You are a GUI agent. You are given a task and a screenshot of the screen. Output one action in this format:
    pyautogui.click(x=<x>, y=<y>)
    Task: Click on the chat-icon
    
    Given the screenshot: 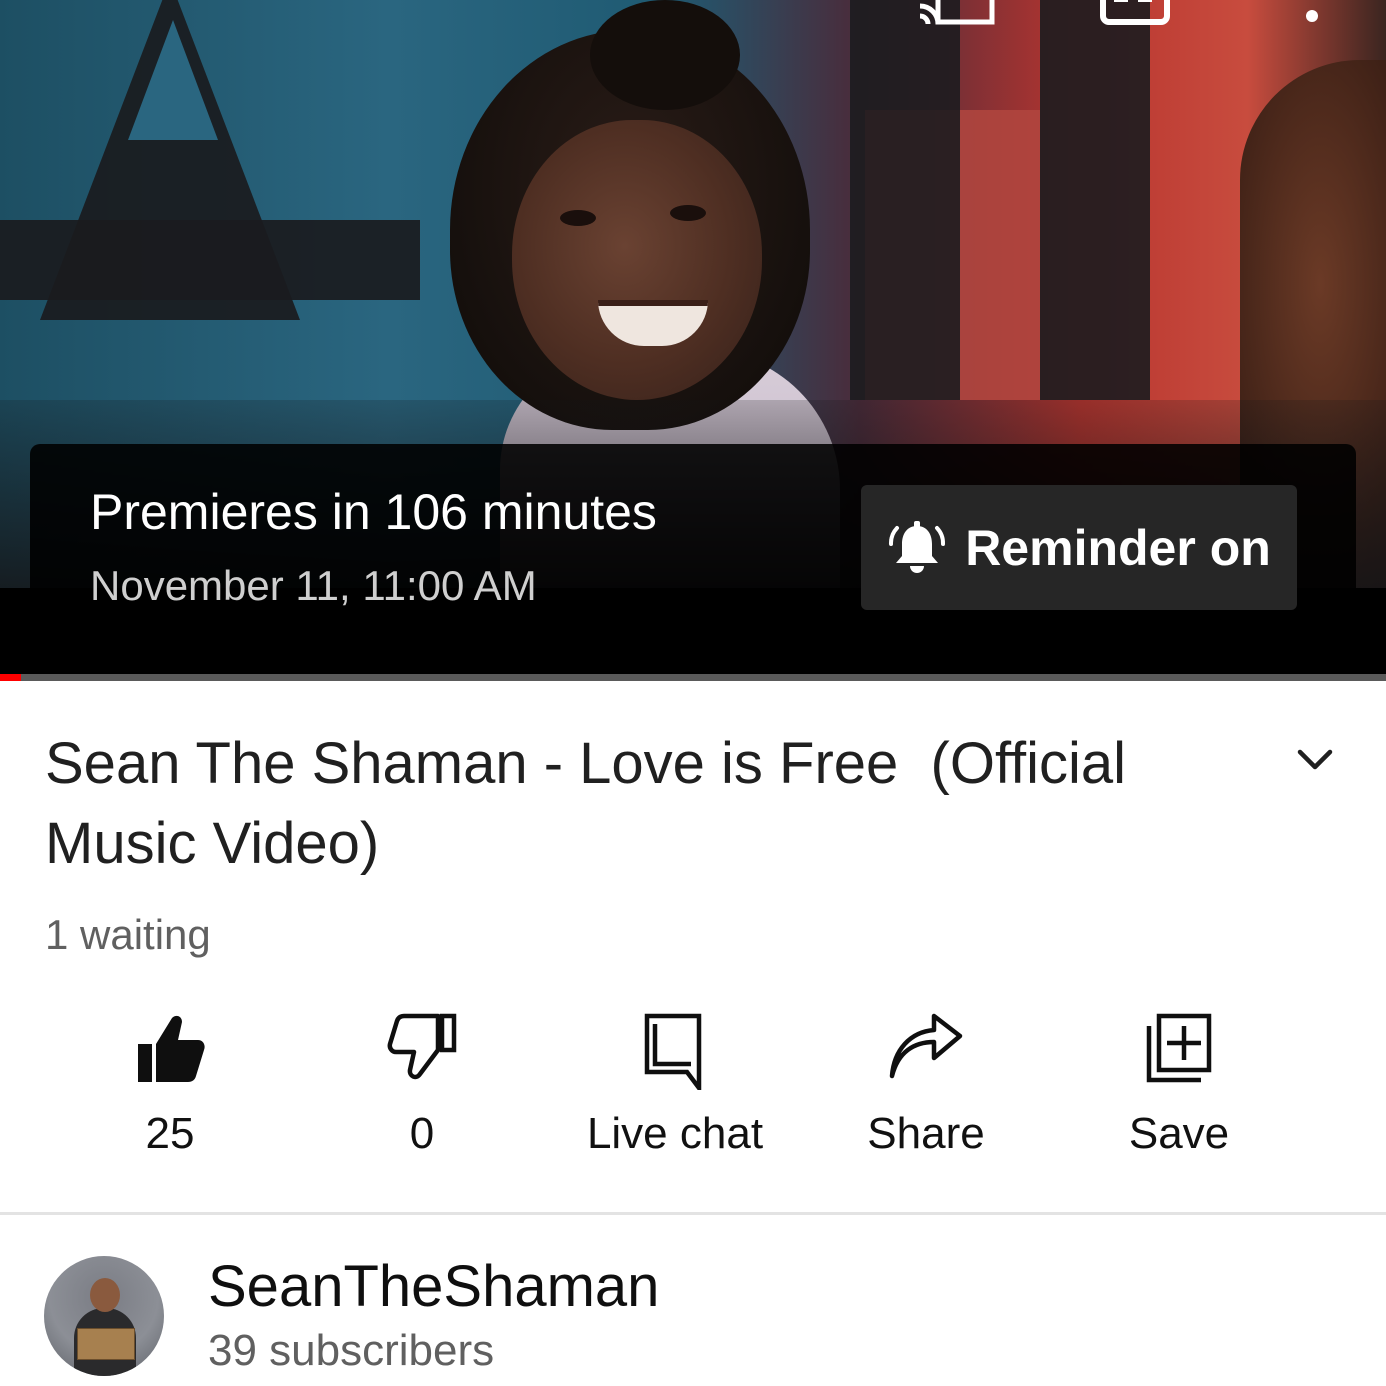 What is the action you would take?
    pyautogui.click(x=673, y=1051)
    